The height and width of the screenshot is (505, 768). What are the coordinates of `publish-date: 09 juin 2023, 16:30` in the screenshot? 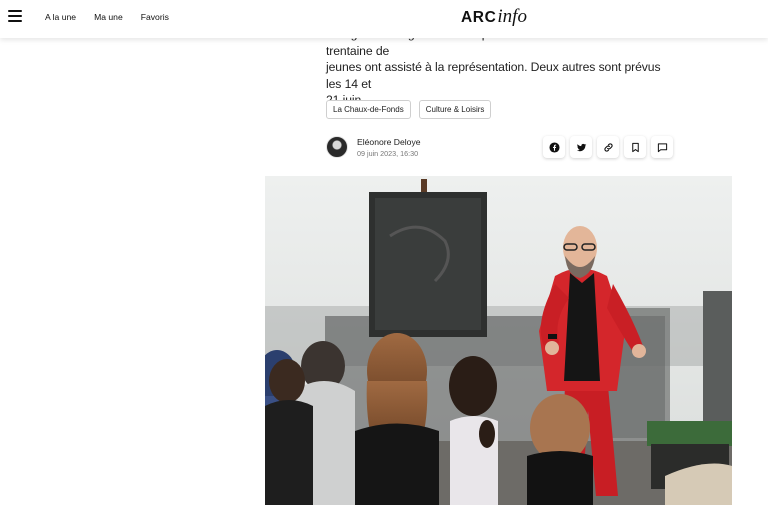 It's located at (388, 153).